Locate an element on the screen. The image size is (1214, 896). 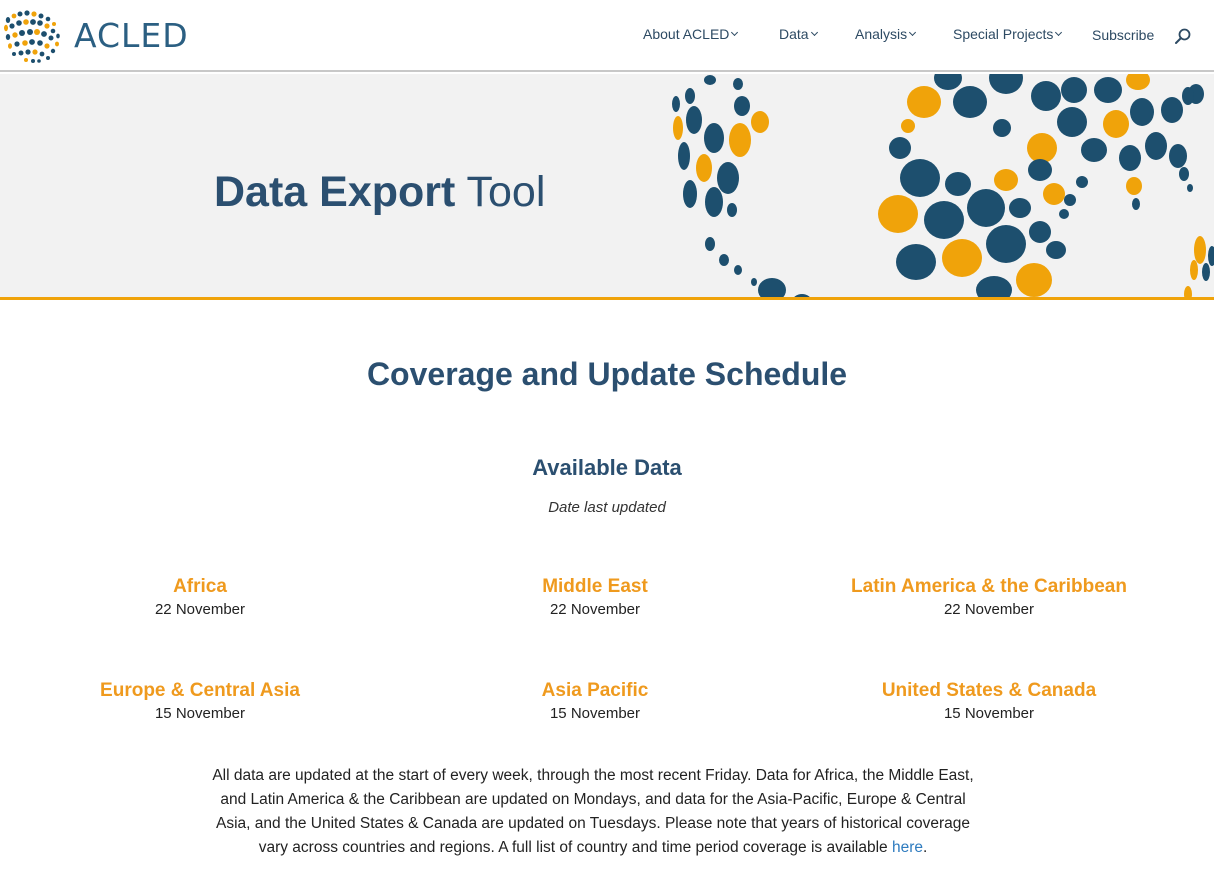
region-middle-east: Middle East 22 November is located at coordinates (595, 597).